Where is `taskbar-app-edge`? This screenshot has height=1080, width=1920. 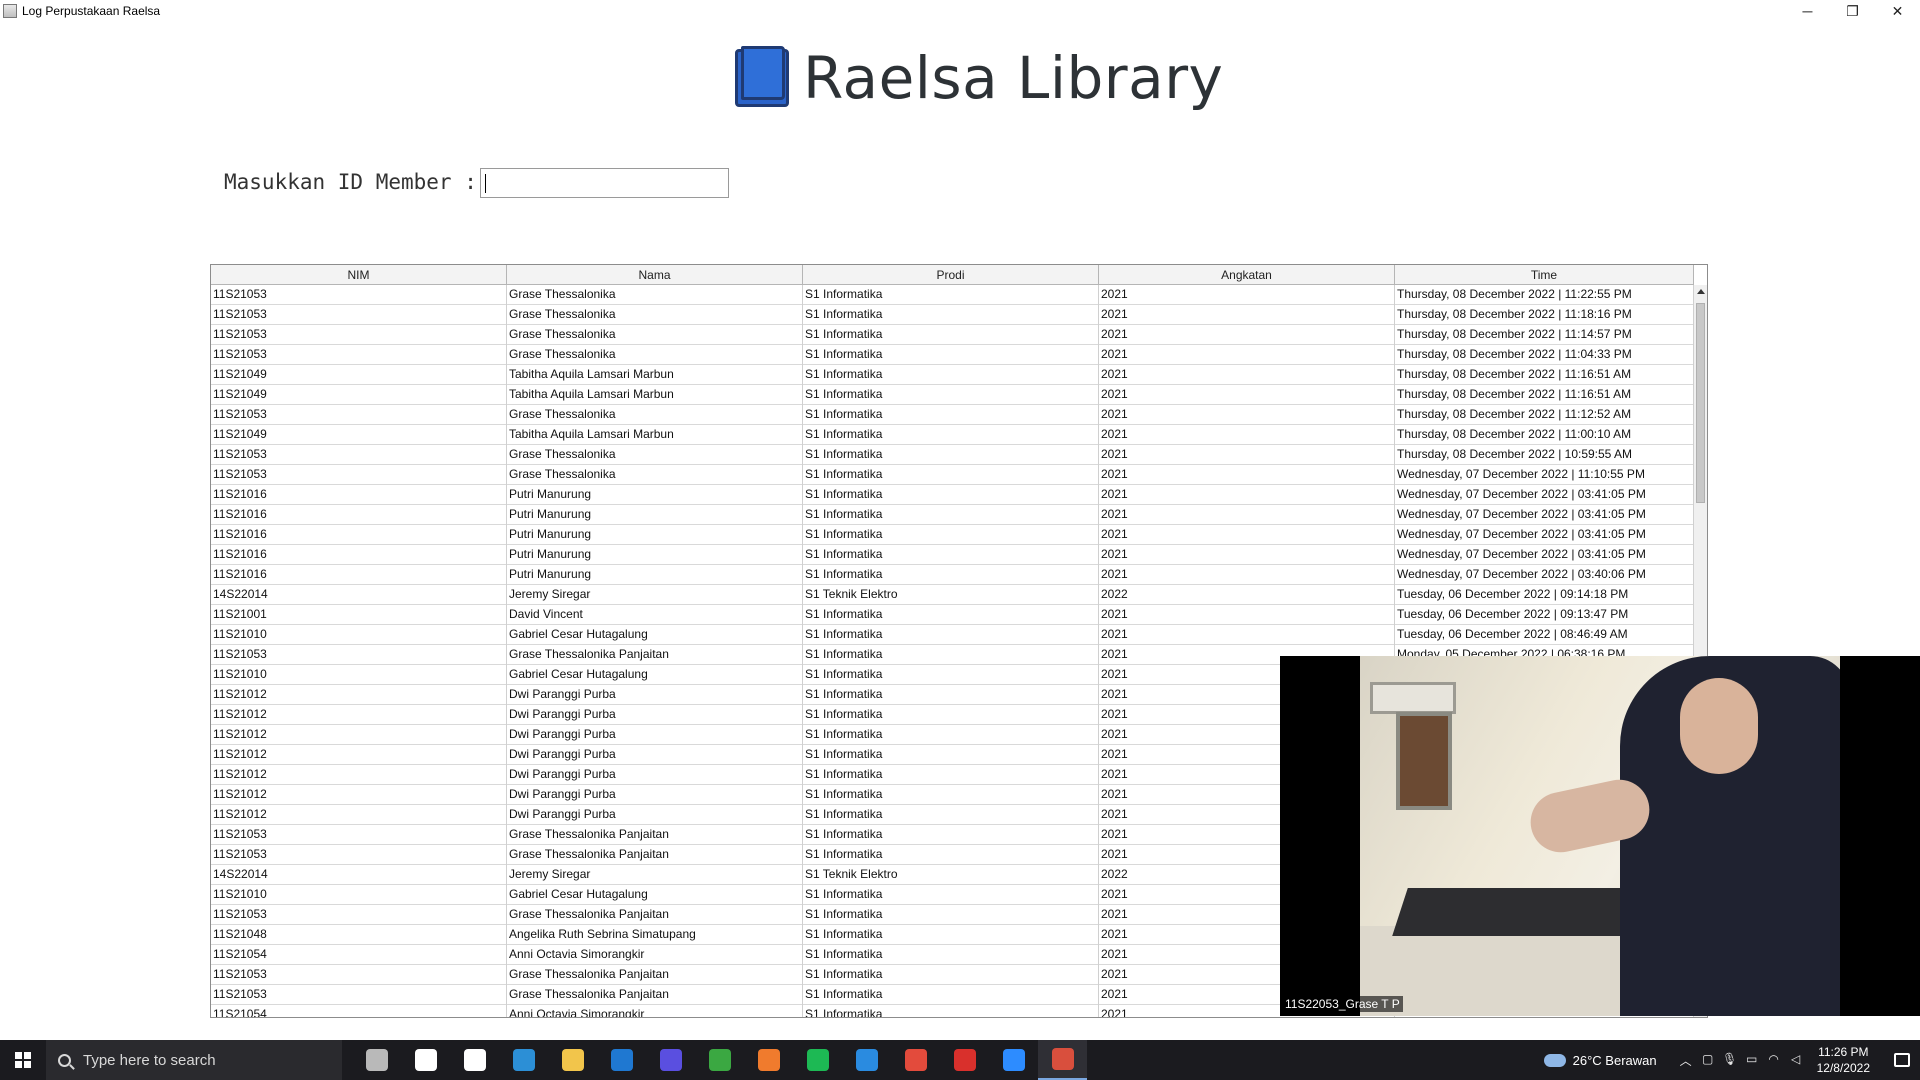
taskbar-app-edge is located at coordinates (523, 1060).